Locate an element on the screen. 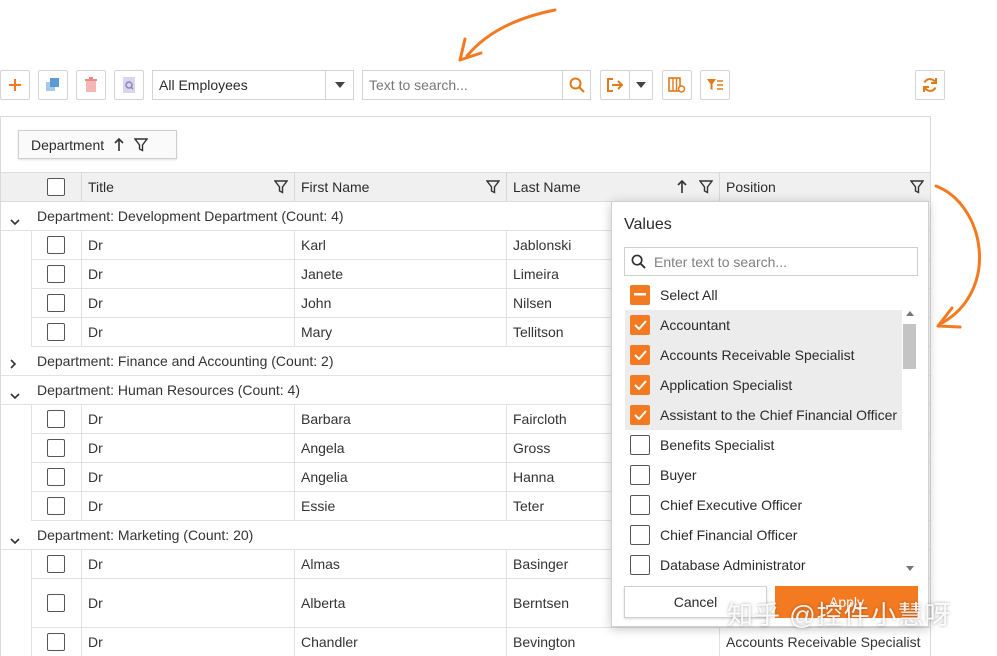  cell-first-name: Mary is located at coordinates (400, 332).